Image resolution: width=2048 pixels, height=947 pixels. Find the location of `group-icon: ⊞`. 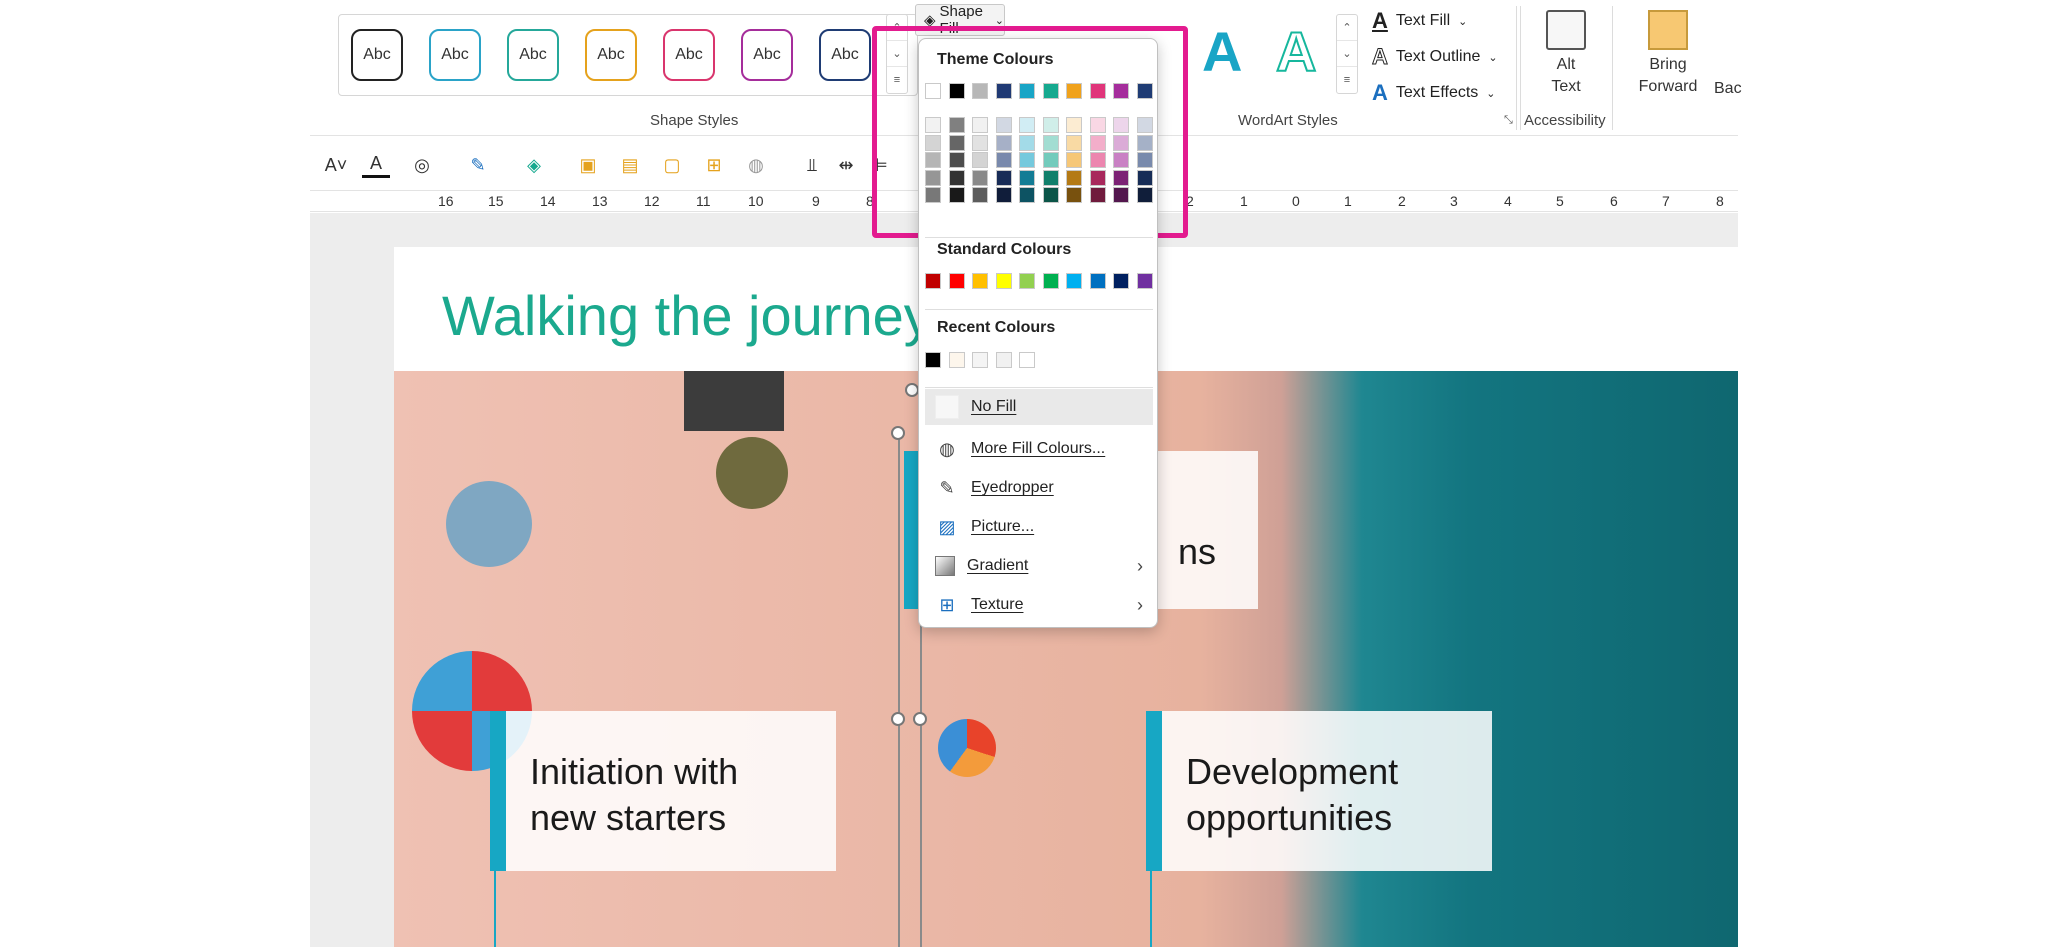

group-icon: ⊞ is located at coordinates (714, 165).